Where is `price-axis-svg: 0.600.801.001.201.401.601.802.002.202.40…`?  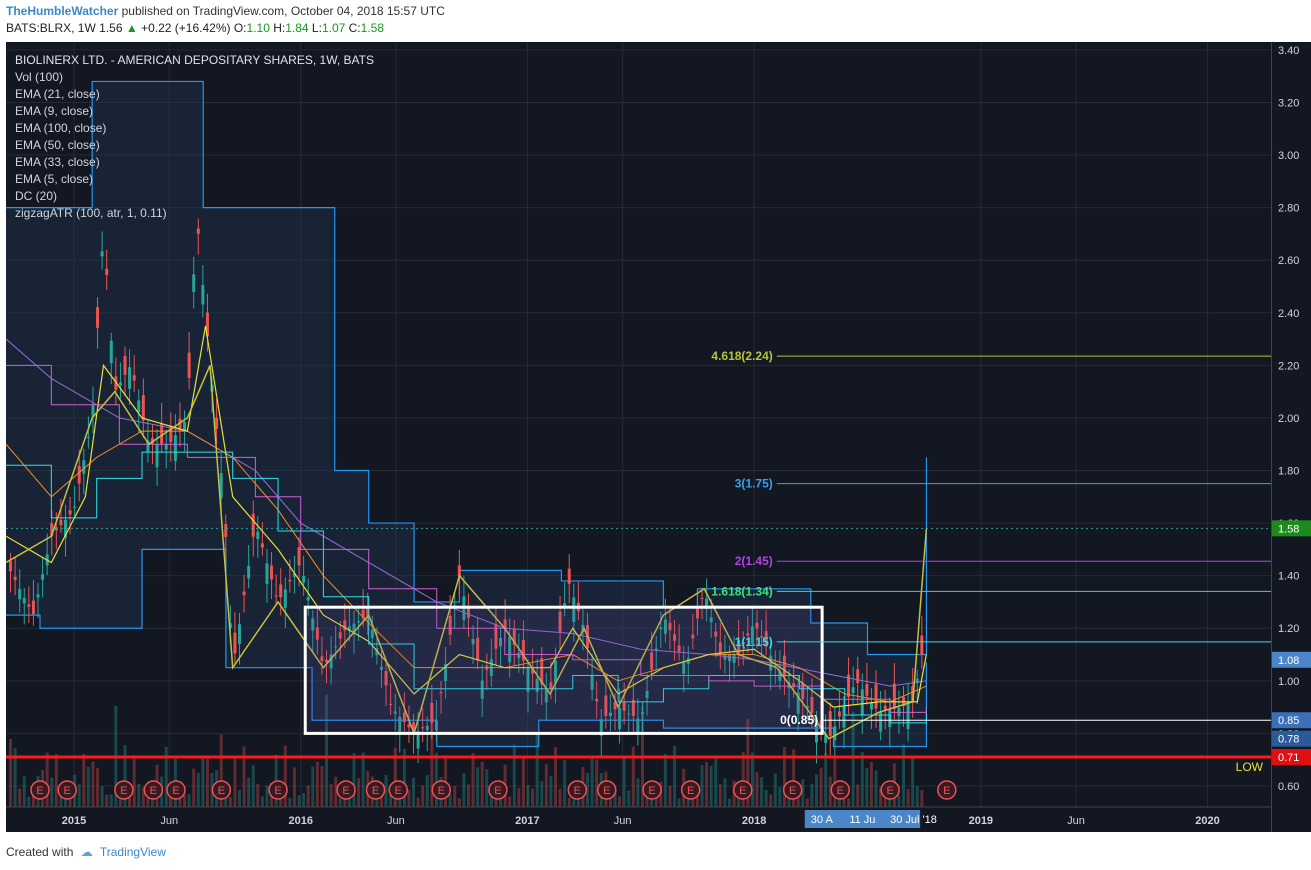 price-axis-svg: 0.600.801.001.201.401.601.802.002.202.40… is located at coordinates (1291, 419).